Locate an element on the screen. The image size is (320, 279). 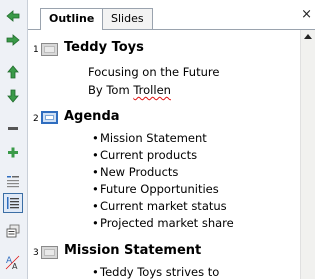
tab-outline: Outline is located at coordinates (72, 19).